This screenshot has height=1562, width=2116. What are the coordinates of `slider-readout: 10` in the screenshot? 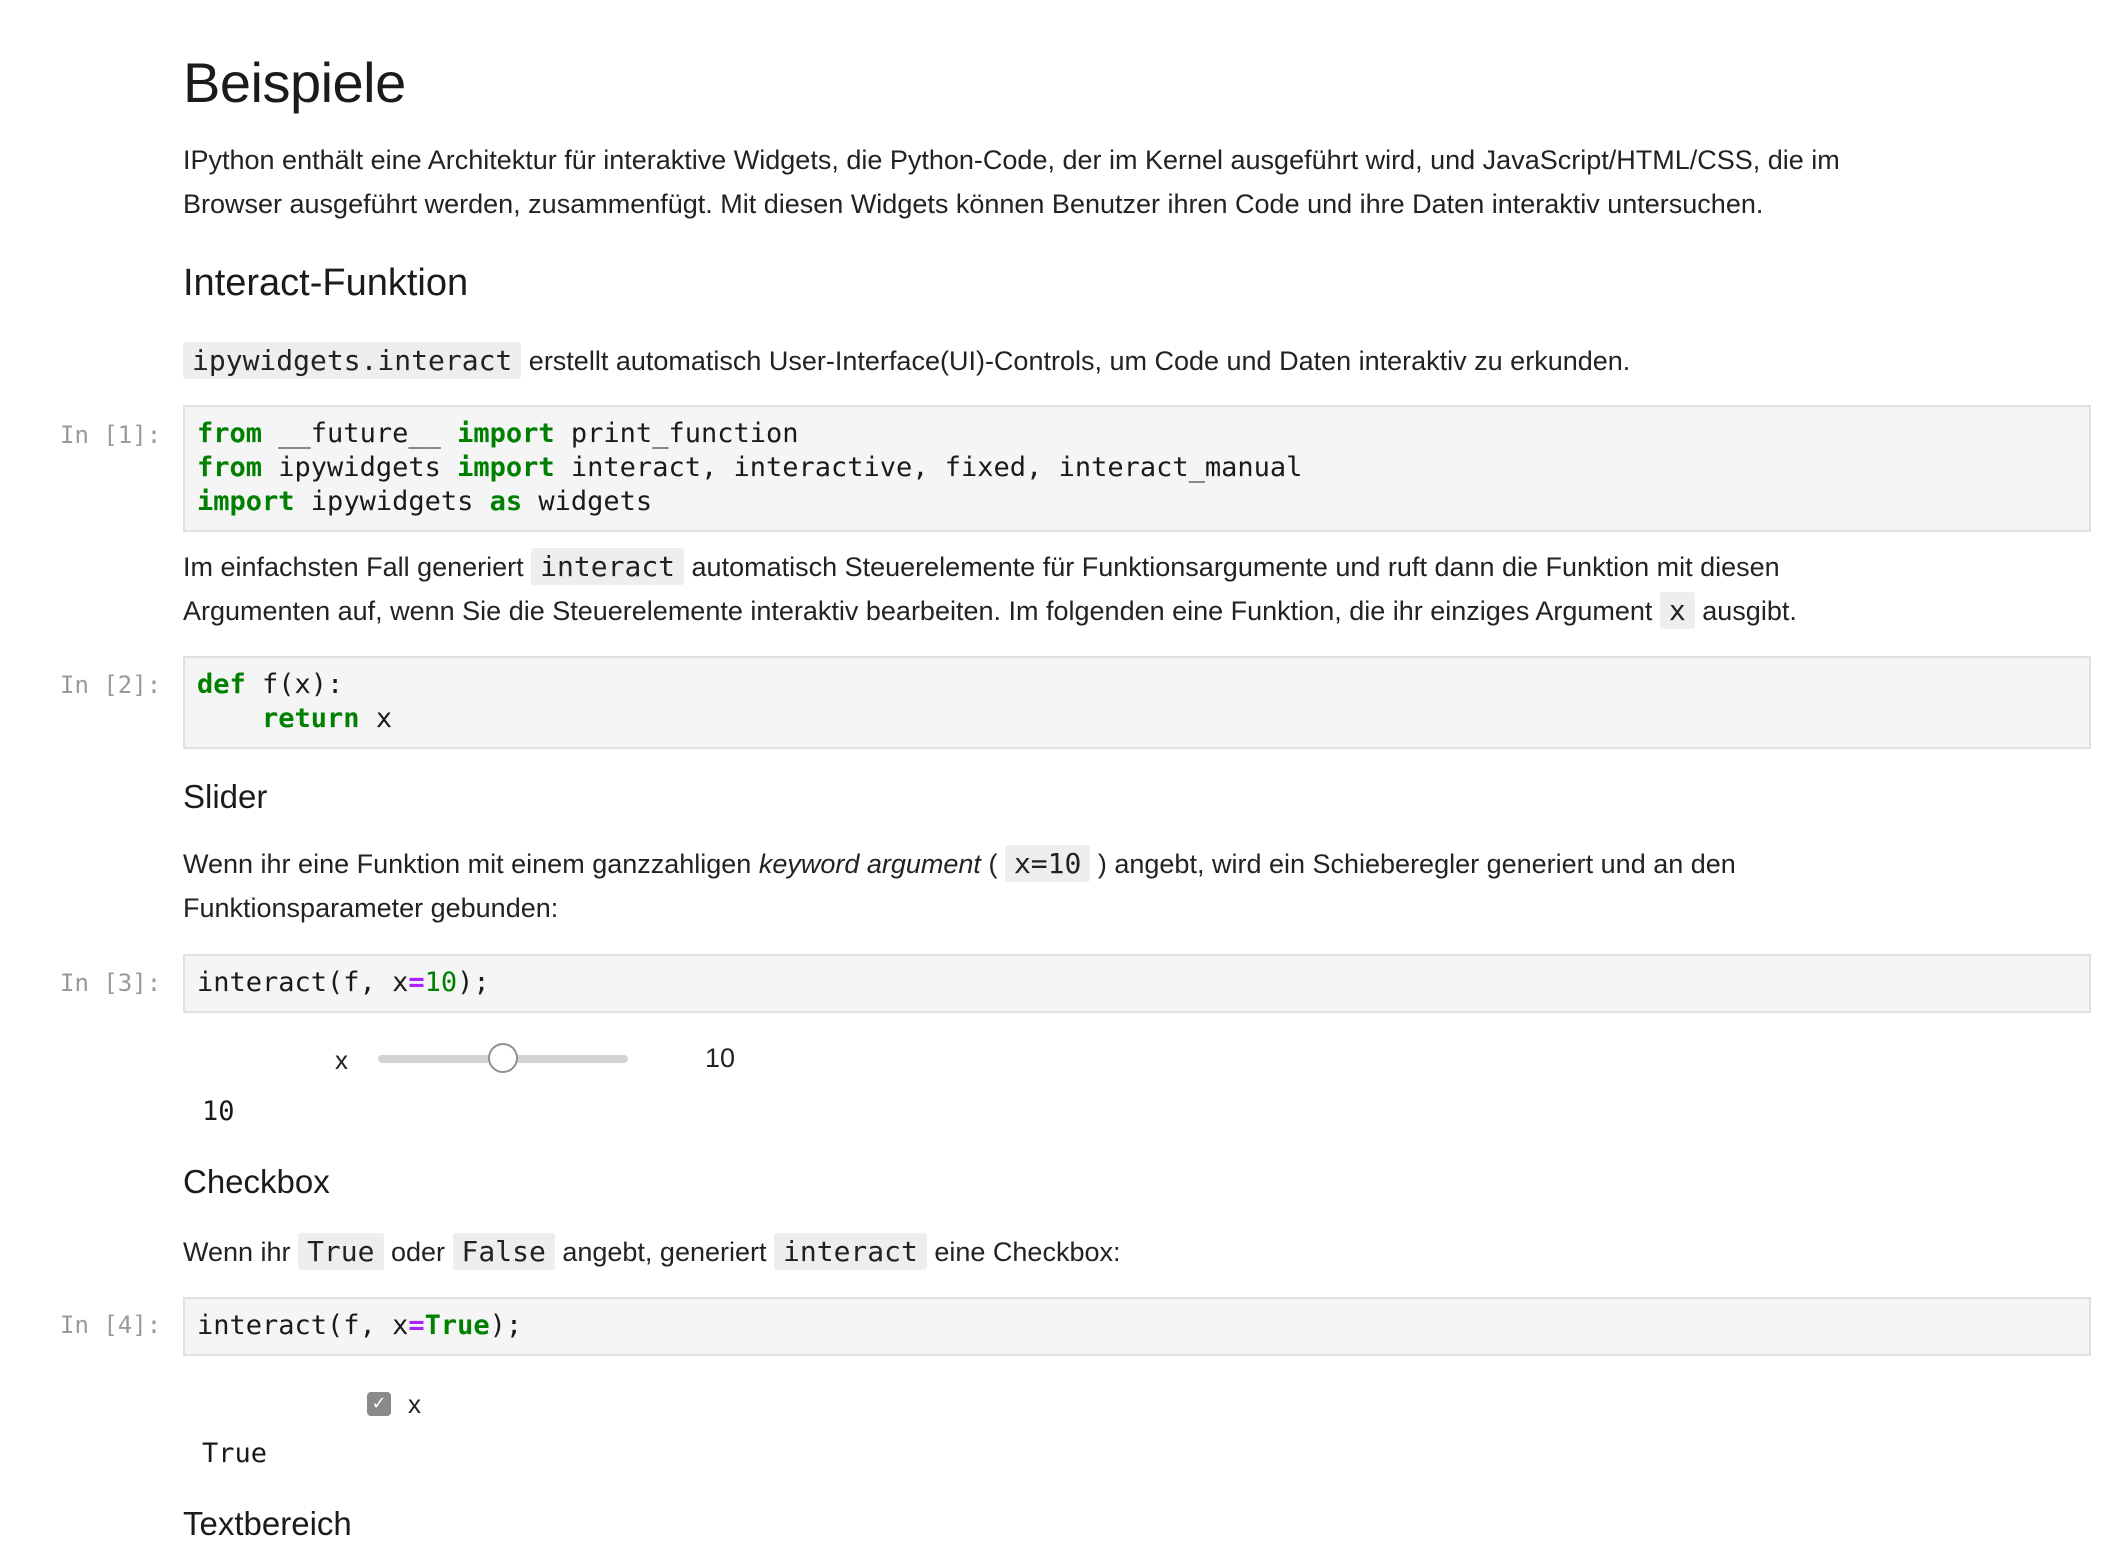 It's located at (720, 1058).